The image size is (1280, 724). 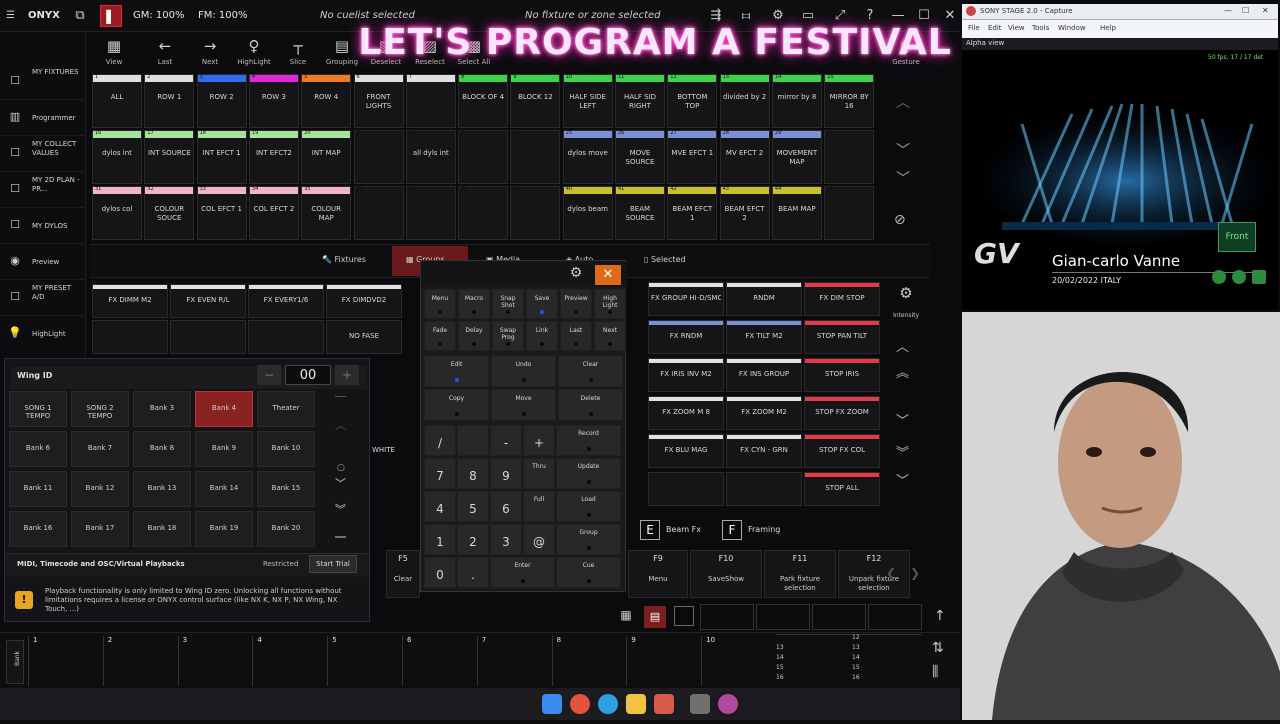 What do you see at coordinates (588, 506) in the screenshot?
I see `keypad-key: Load` at bounding box center [588, 506].